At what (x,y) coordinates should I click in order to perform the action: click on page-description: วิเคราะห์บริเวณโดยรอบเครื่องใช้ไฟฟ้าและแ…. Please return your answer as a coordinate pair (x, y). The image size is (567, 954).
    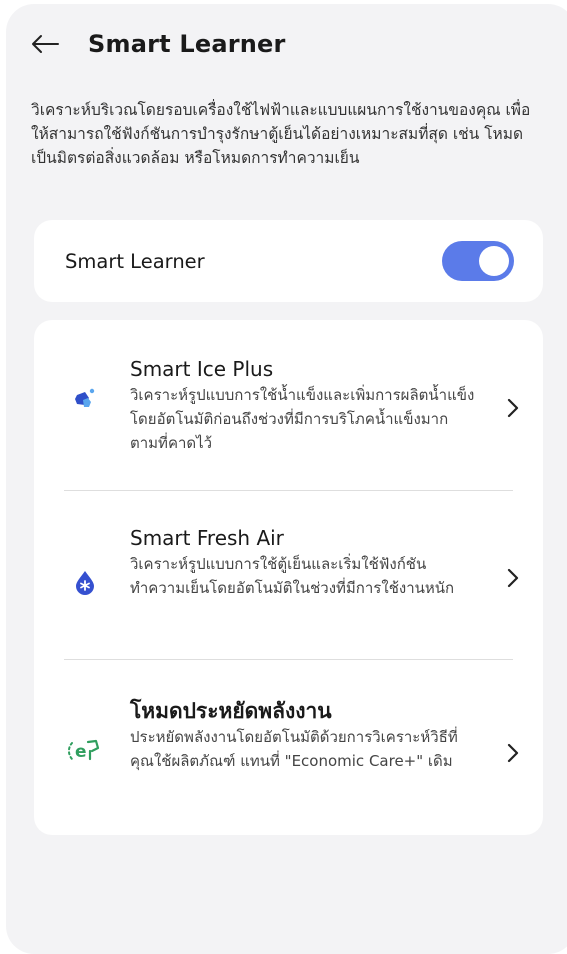
    Looking at the image, I should click on (281, 134).